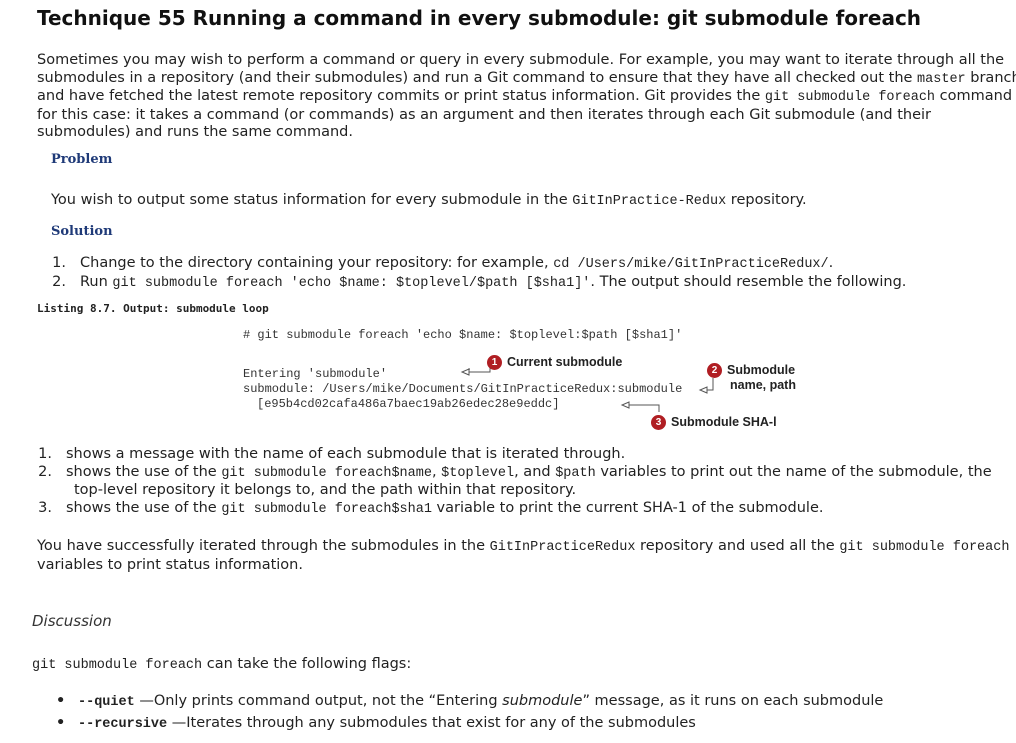 The image size is (1016, 743). I want to click on summary-code: GitInPracticeRedux, so click(562, 547).